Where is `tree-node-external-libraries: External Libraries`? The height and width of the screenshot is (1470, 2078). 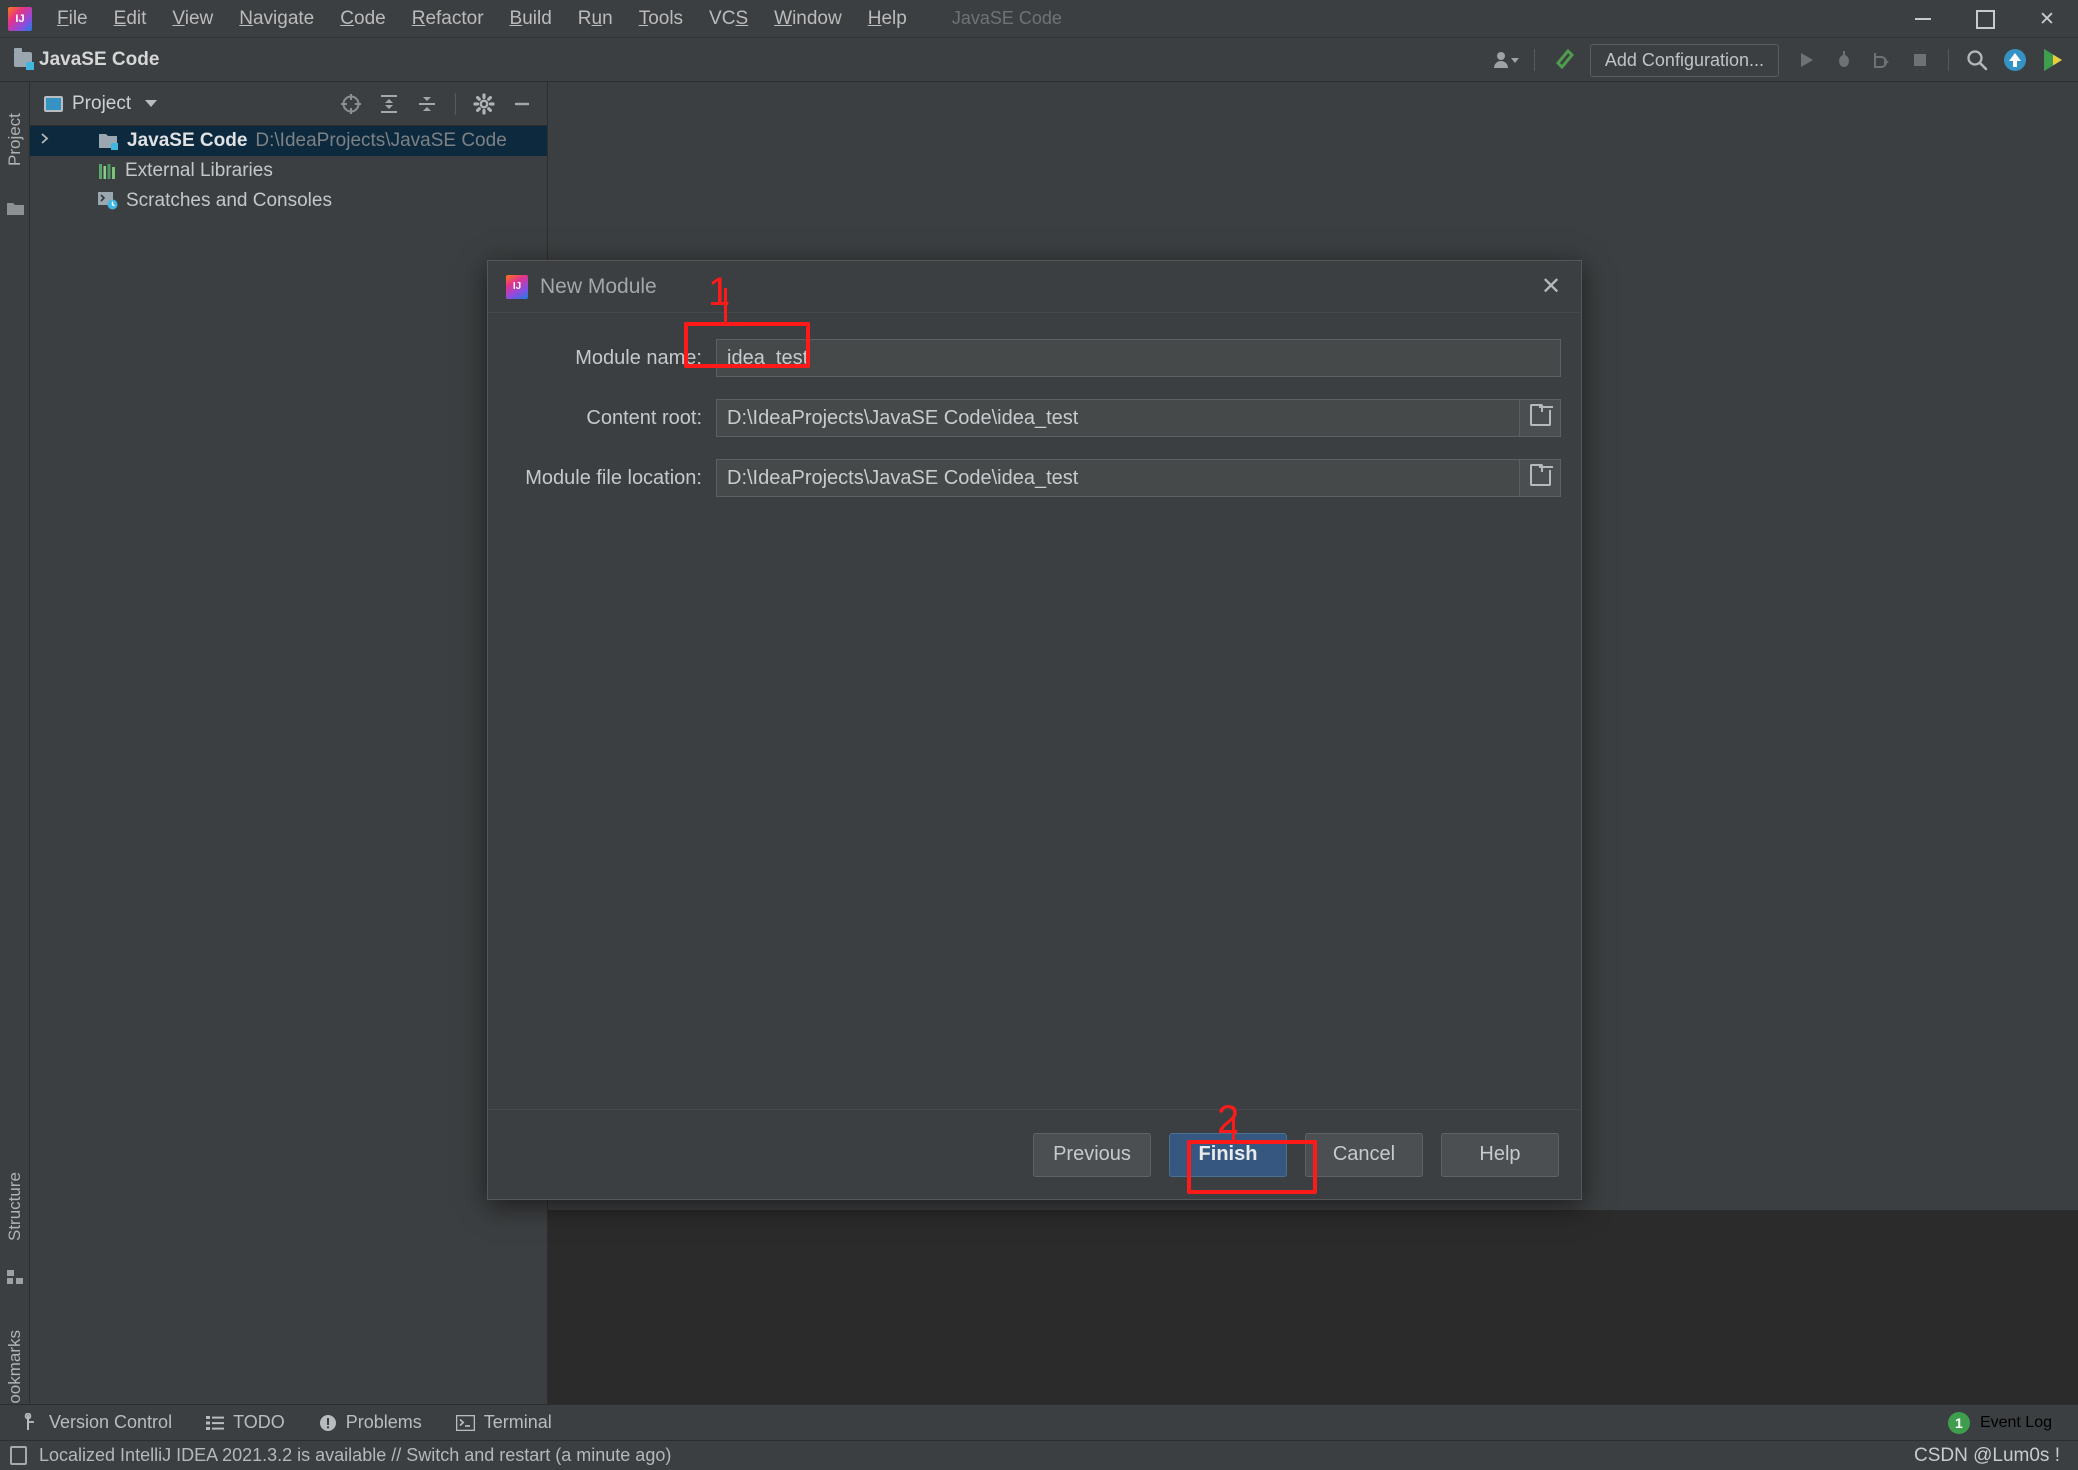 tree-node-external-libraries: External Libraries is located at coordinates (288, 171).